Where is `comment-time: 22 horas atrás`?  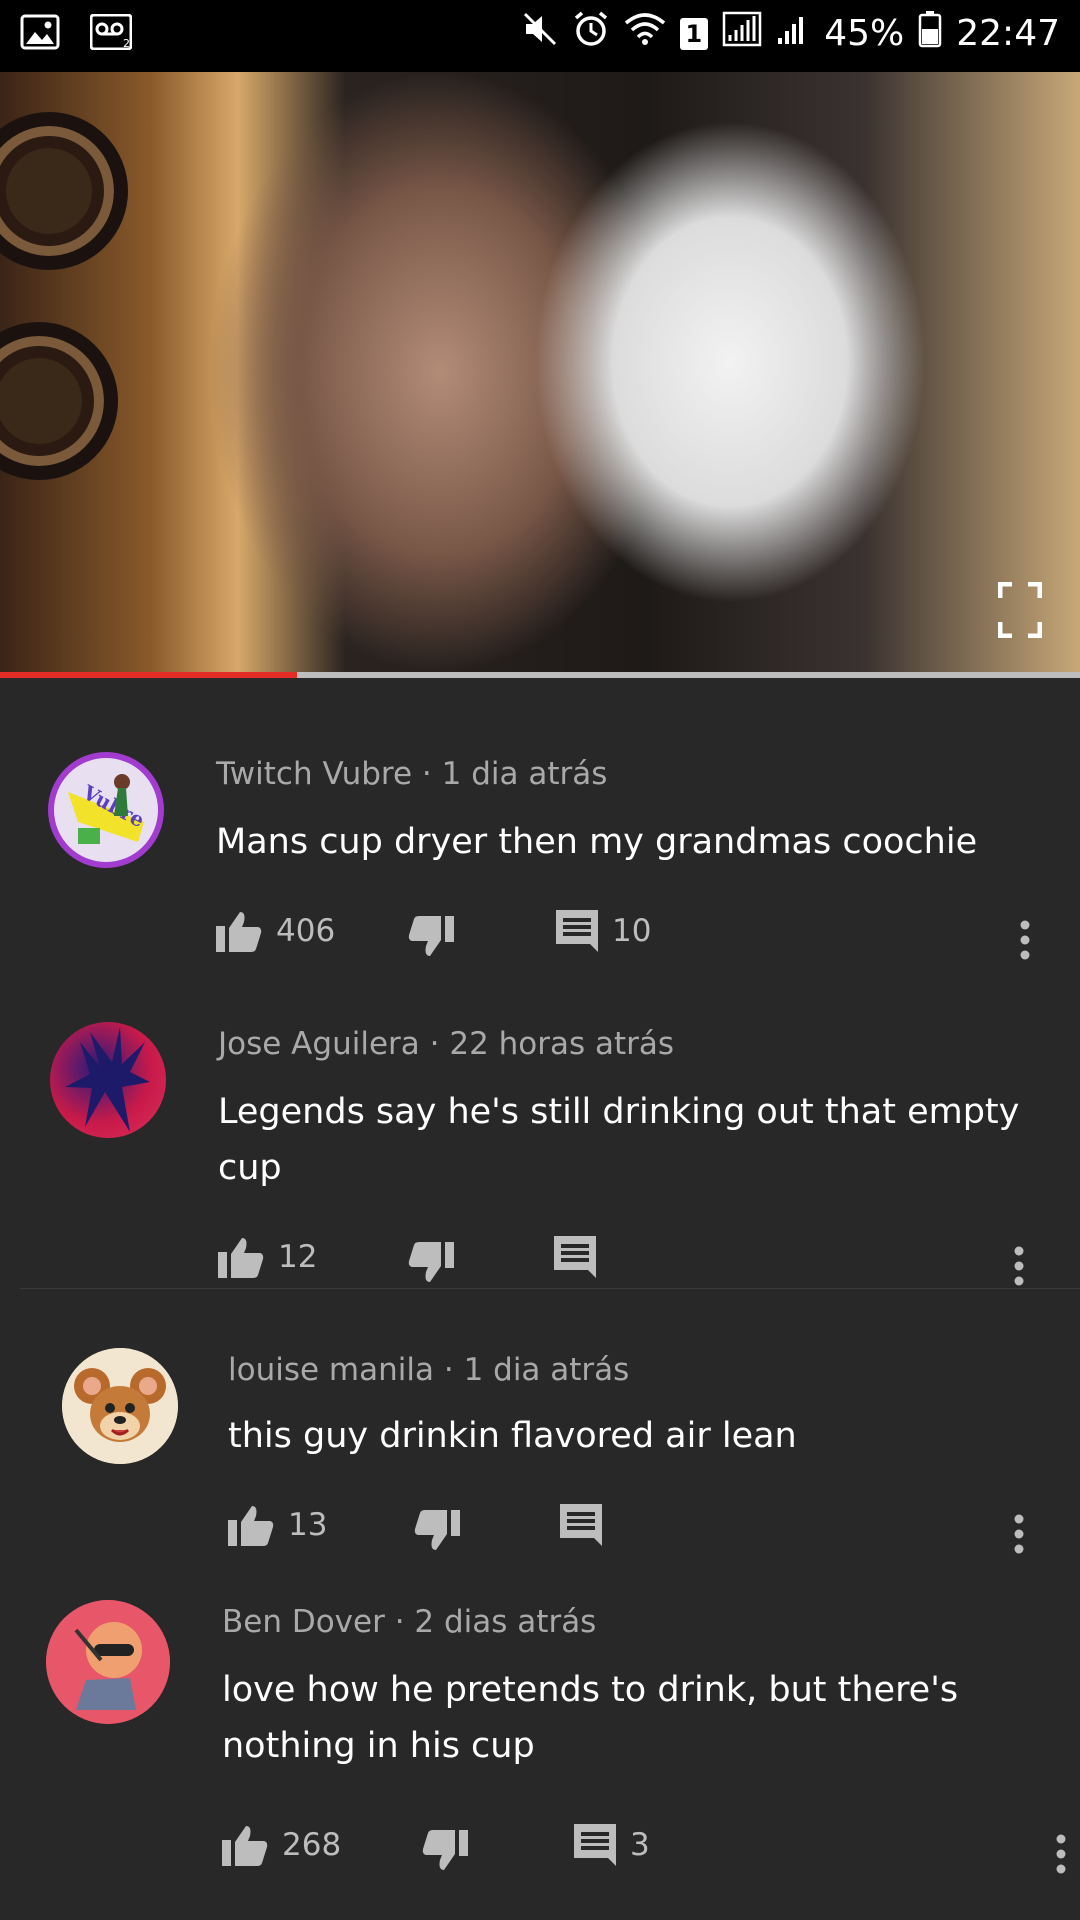 comment-time: 22 horas atrás is located at coordinates (562, 1044).